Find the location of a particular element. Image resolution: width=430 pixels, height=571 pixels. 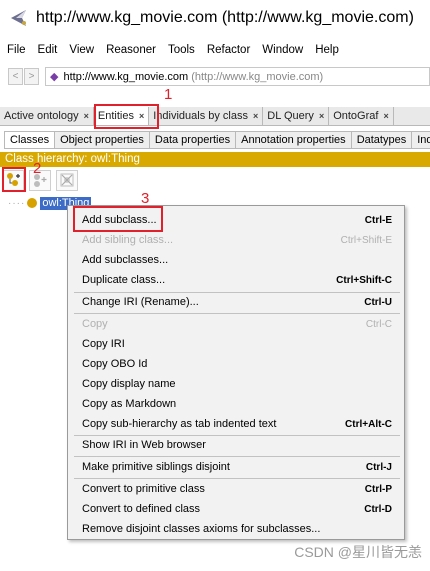

menu-item-shortcut: Ctrl+Shift-C is located at coordinates (364, 280).